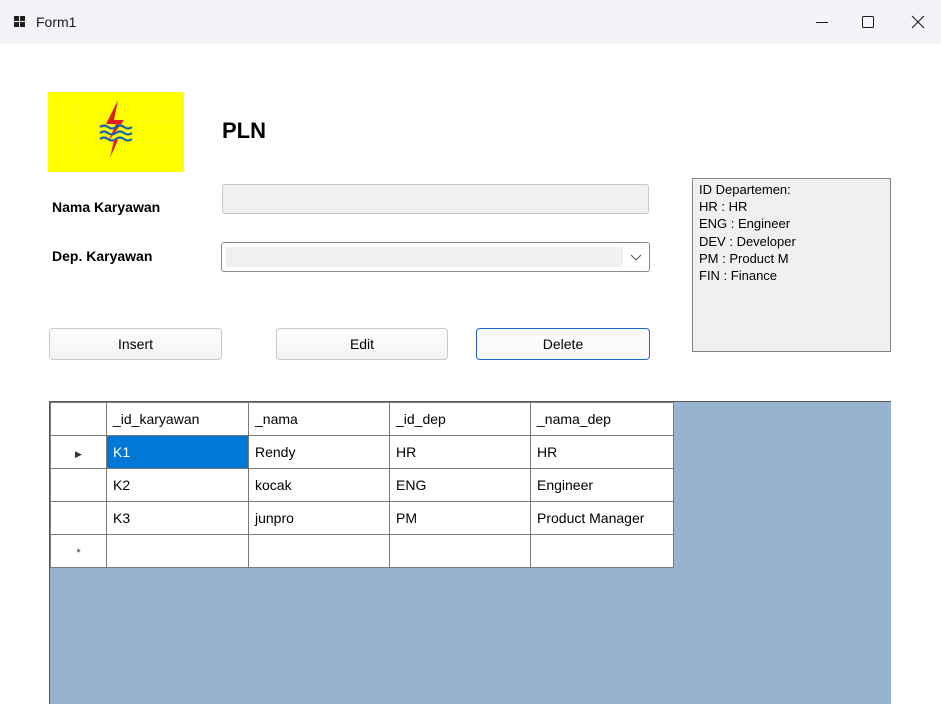 The image size is (941, 704). Describe the element at coordinates (78, 419) in the screenshot. I see `grid-corner-header` at that location.